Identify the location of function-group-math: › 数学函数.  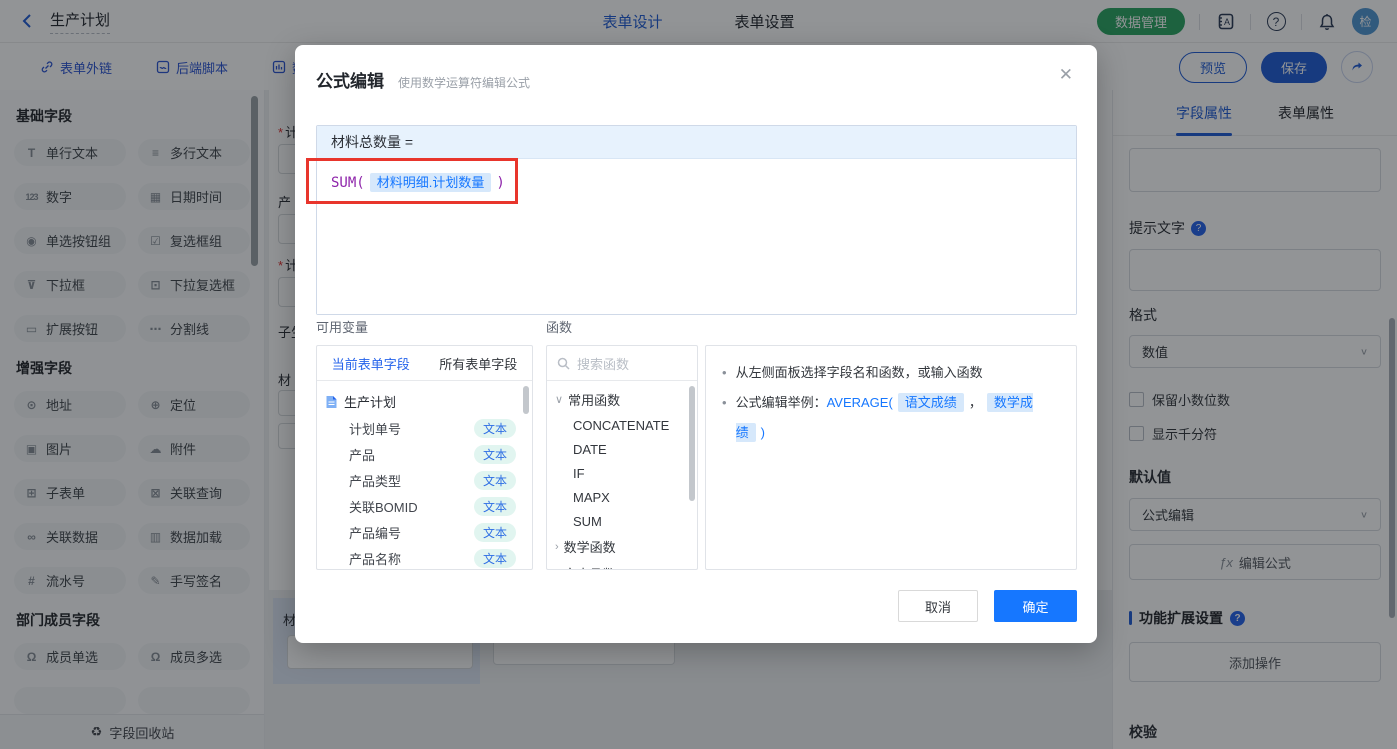
(622, 546).